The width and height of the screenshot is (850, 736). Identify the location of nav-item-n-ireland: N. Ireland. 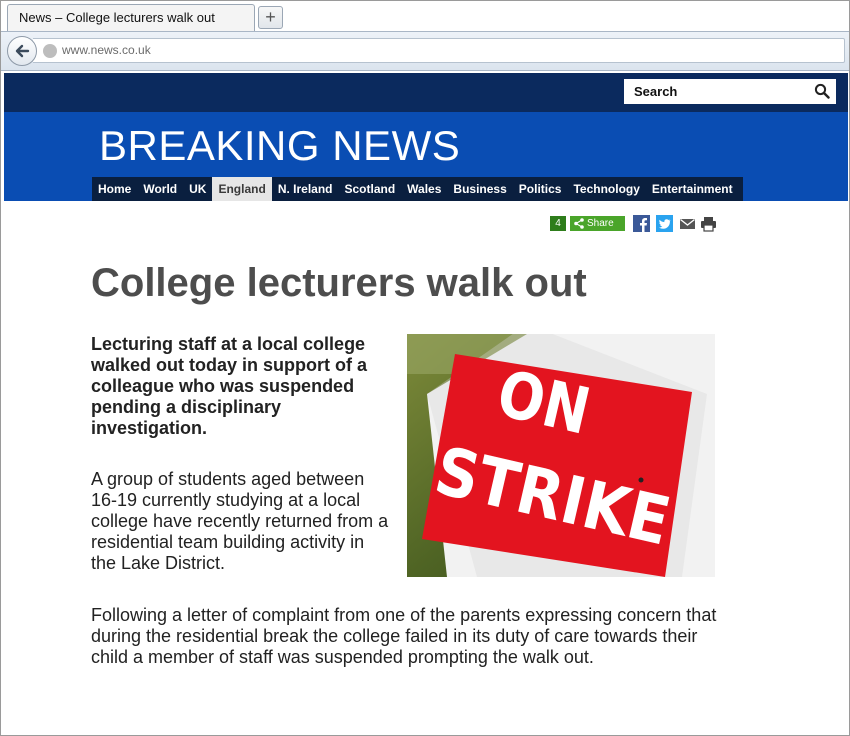
(305, 189).